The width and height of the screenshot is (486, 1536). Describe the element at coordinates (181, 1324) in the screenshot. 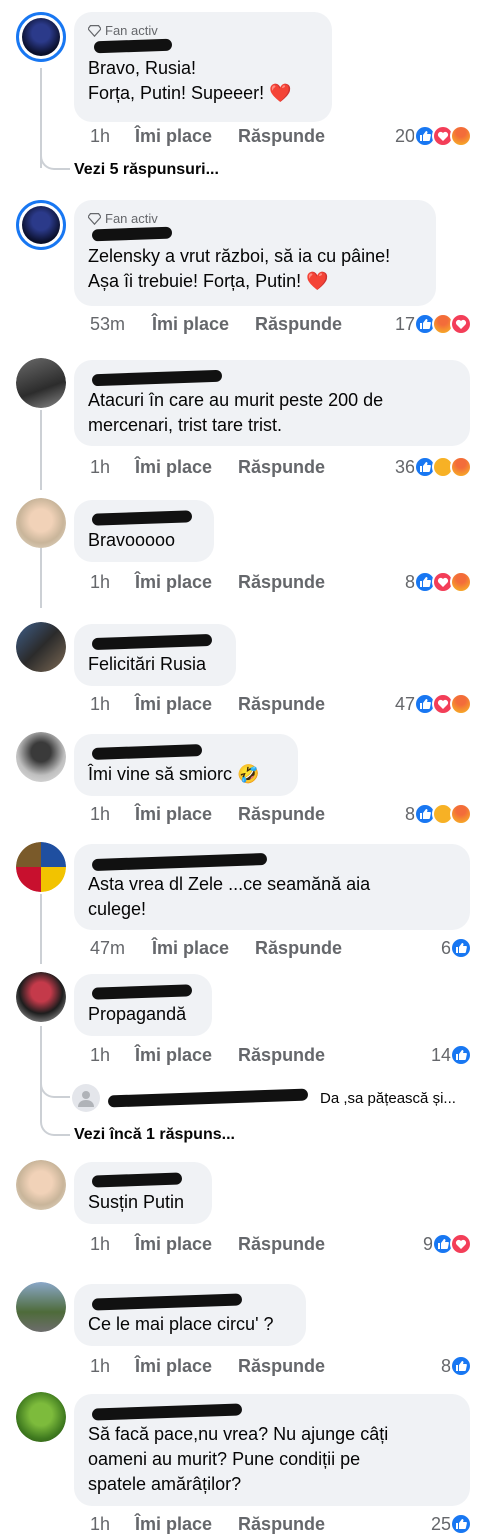

I see `comment-text: Ce le mai place circu' ?` at that location.